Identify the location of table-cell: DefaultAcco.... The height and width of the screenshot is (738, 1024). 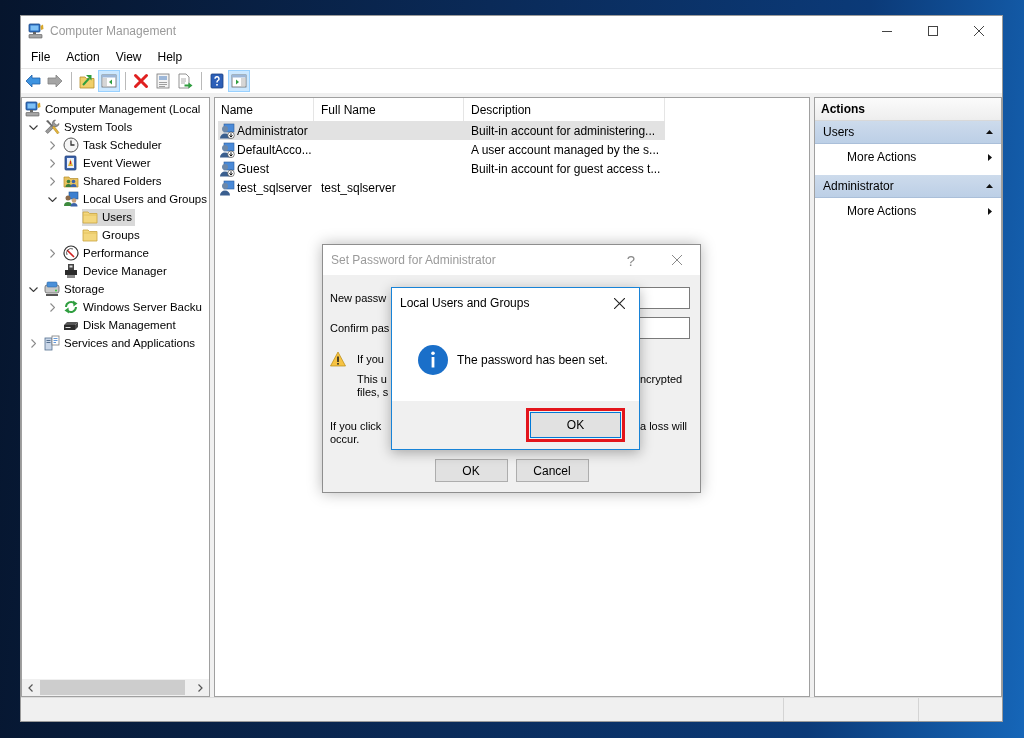
(274, 149).